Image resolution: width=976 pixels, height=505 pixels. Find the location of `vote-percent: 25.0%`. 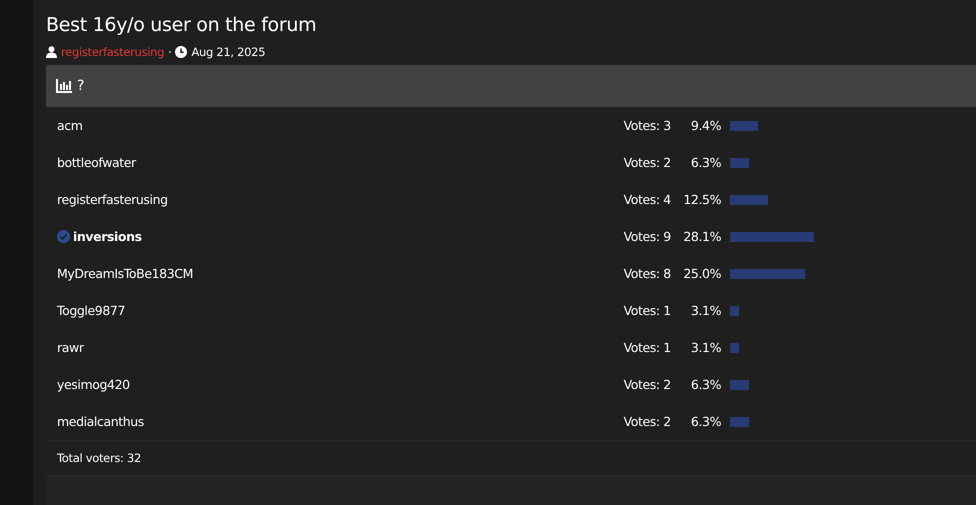

vote-percent: 25.0% is located at coordinates (702, 273).